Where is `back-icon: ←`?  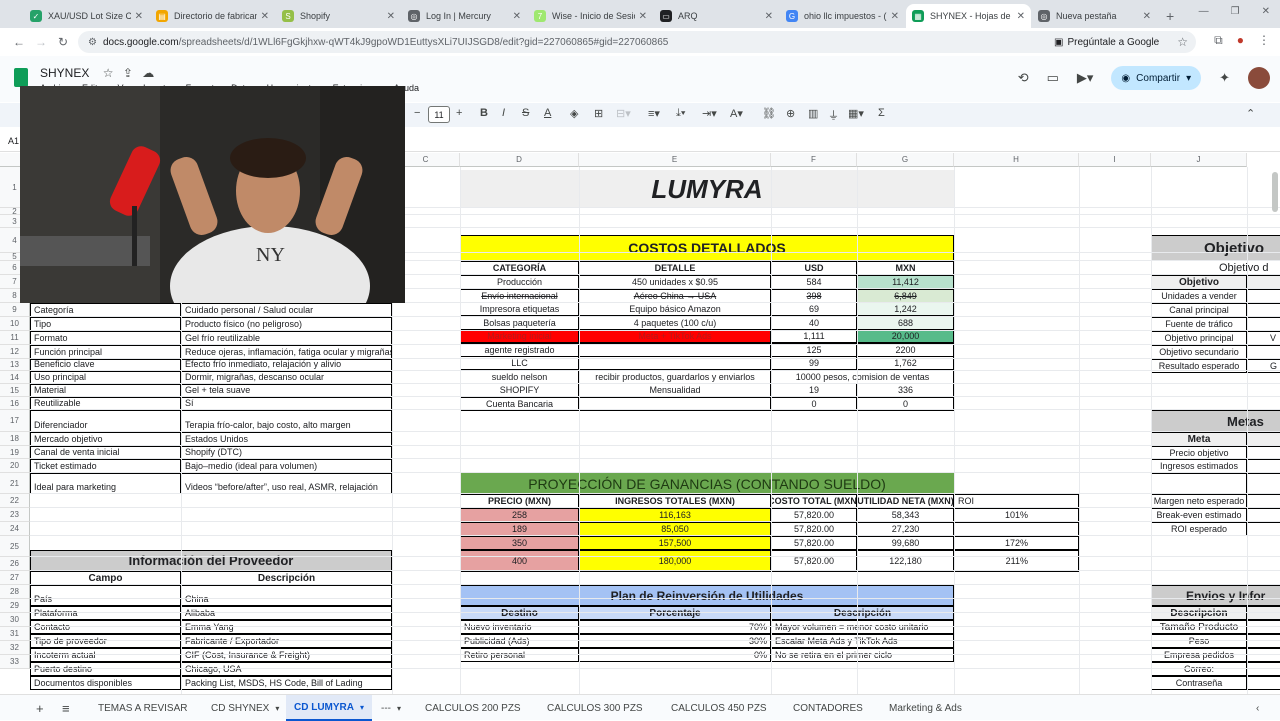 back-icon: ← is located at coordinates (19, 42).